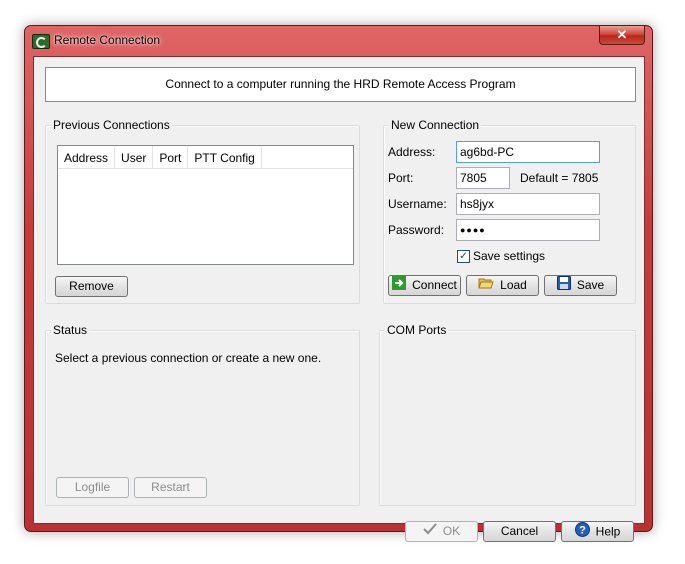 This screenshot has width=685, height=564. What do you see at coordinates (622, 35) in the screenshot?
I see `close-button: ✕` at bounding box center [622, 35].